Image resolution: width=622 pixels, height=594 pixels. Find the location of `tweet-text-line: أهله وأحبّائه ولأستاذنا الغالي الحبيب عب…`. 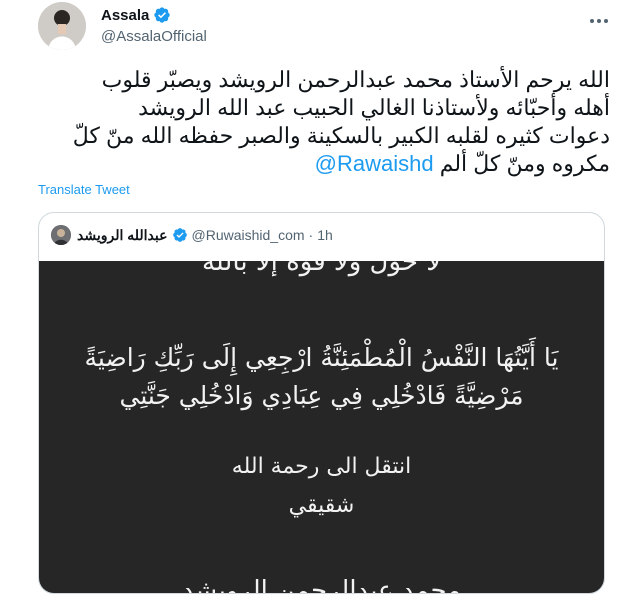

tweet-text-line: أهله وأحبّائه ولأستاذنا الغالي الحبيب عب… is located at coordinates (374, 107).